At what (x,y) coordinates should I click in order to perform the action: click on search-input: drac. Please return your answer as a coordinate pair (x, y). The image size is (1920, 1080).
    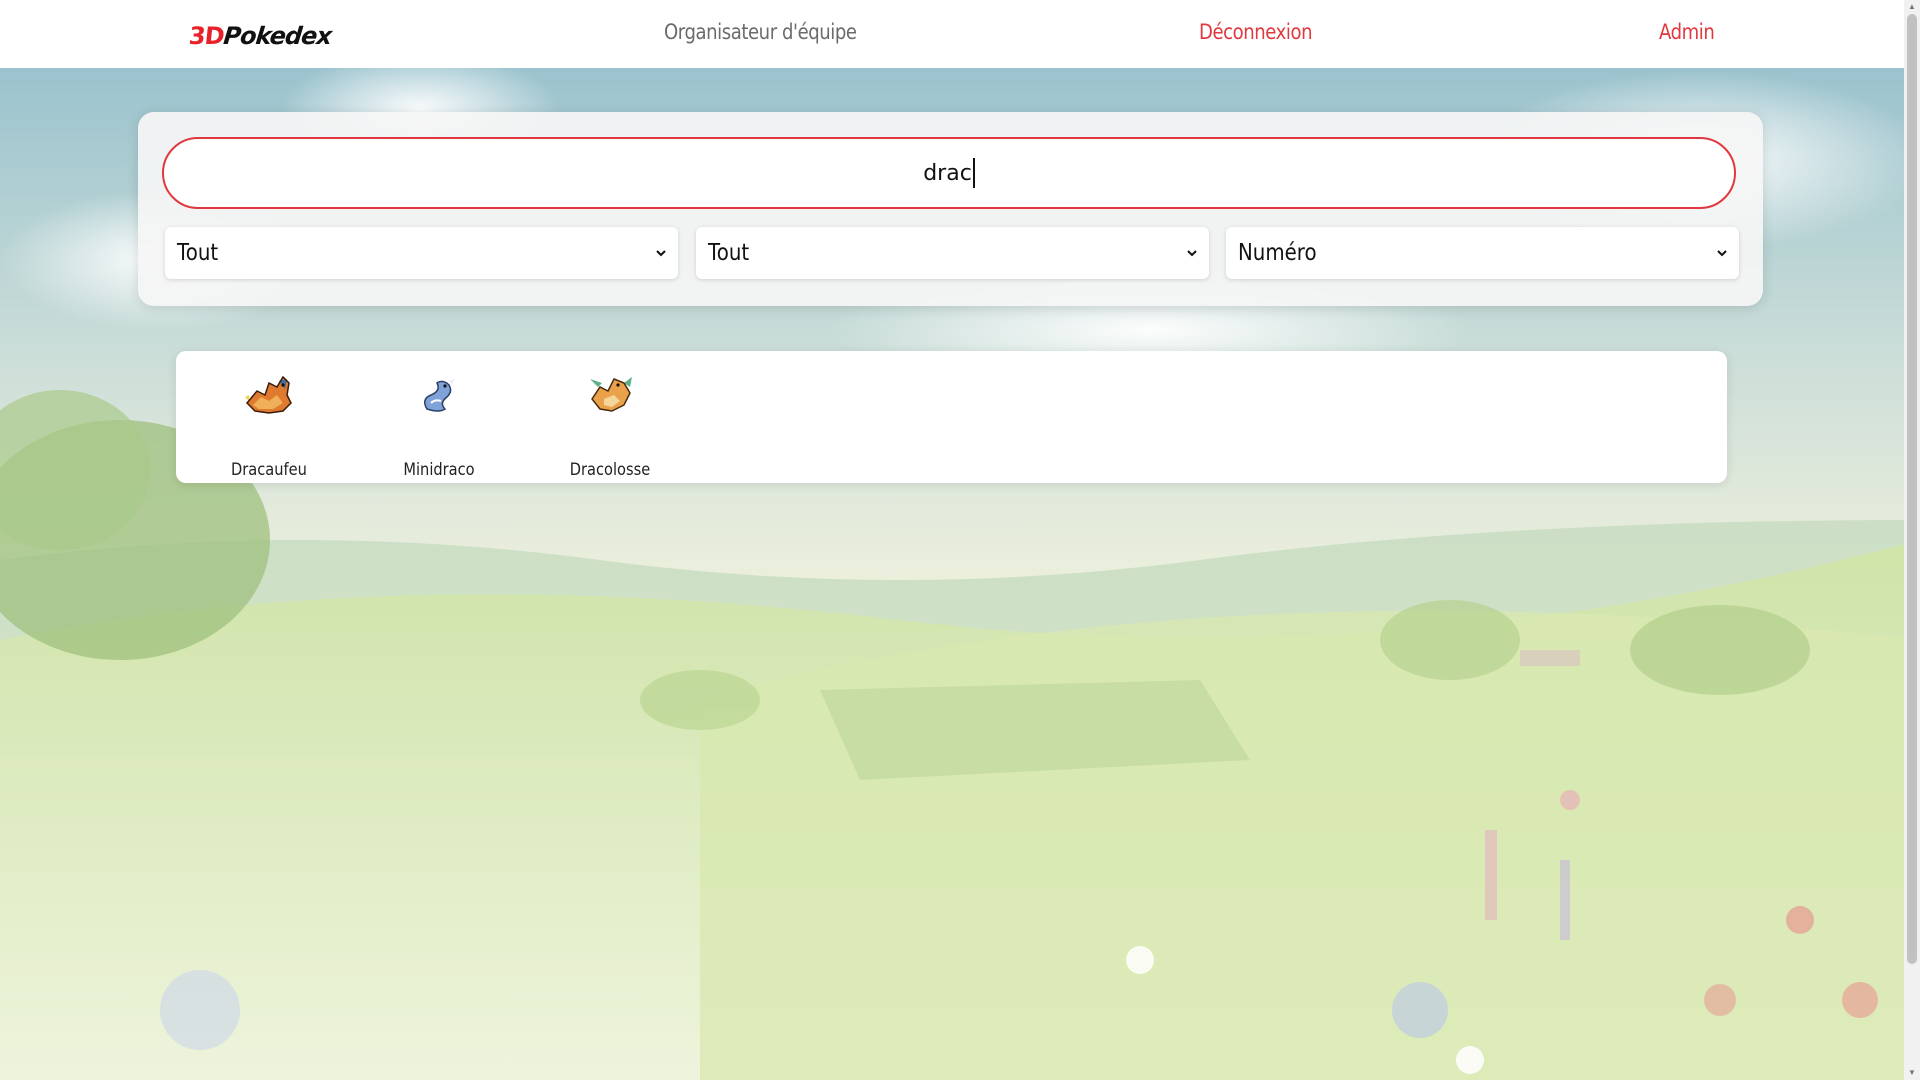
    Looking at the image, I should click on (949, 173).